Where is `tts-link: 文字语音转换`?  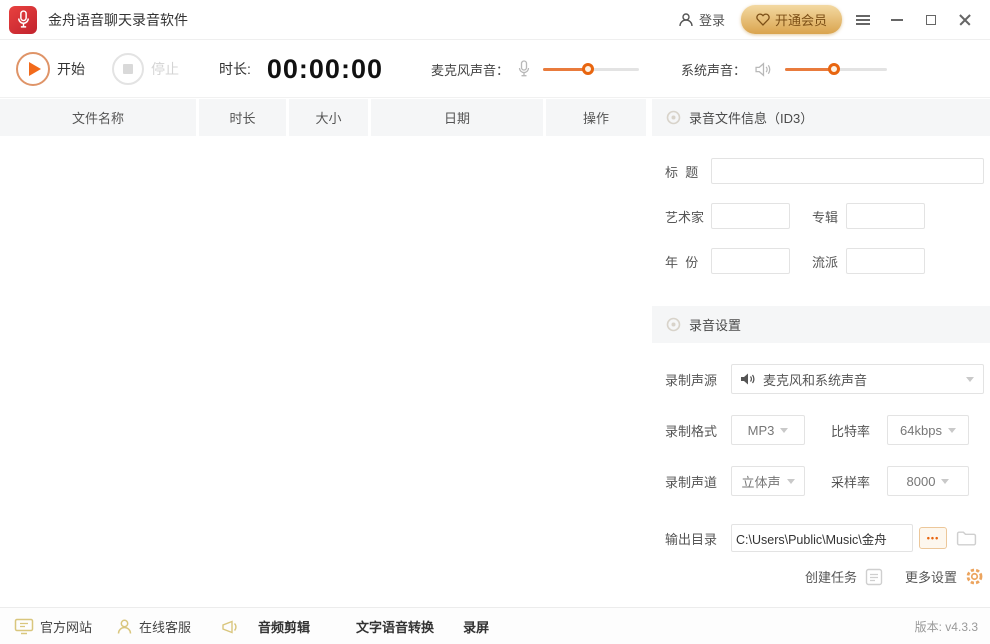 tts-link: 文字语音转换 is located at coordinates (395, 626).